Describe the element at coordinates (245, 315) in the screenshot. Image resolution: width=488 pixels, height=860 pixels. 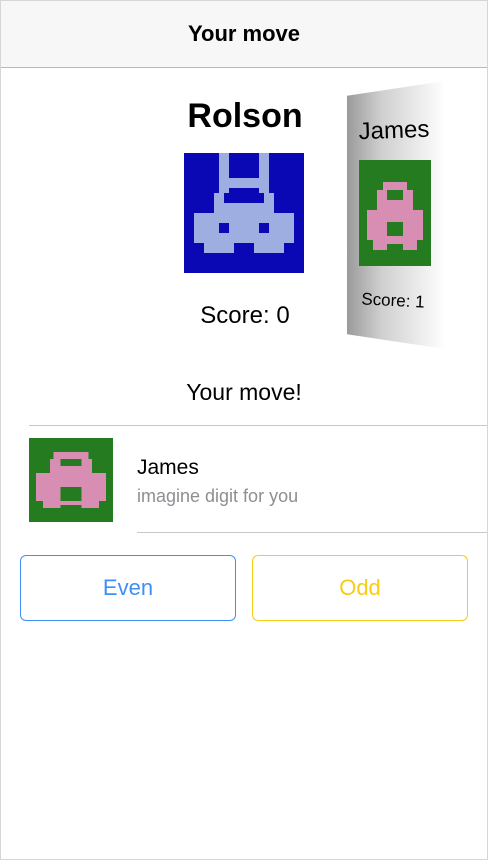
I see `player-score: Score: 0` at that location.